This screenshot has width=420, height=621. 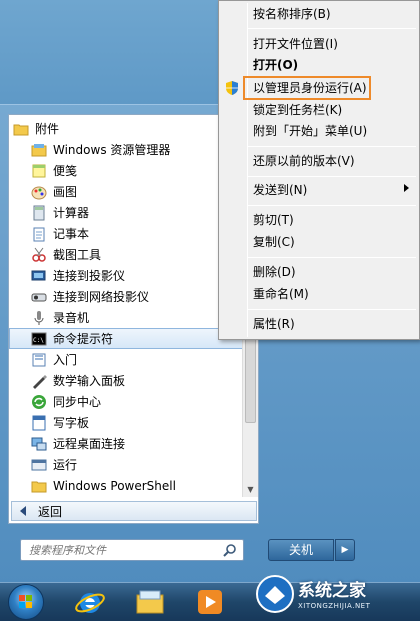 What do you see at coordinates (301, 550) in the screenshot?
I see `shutdown-button: 关机` at bounding box center [301, 550].